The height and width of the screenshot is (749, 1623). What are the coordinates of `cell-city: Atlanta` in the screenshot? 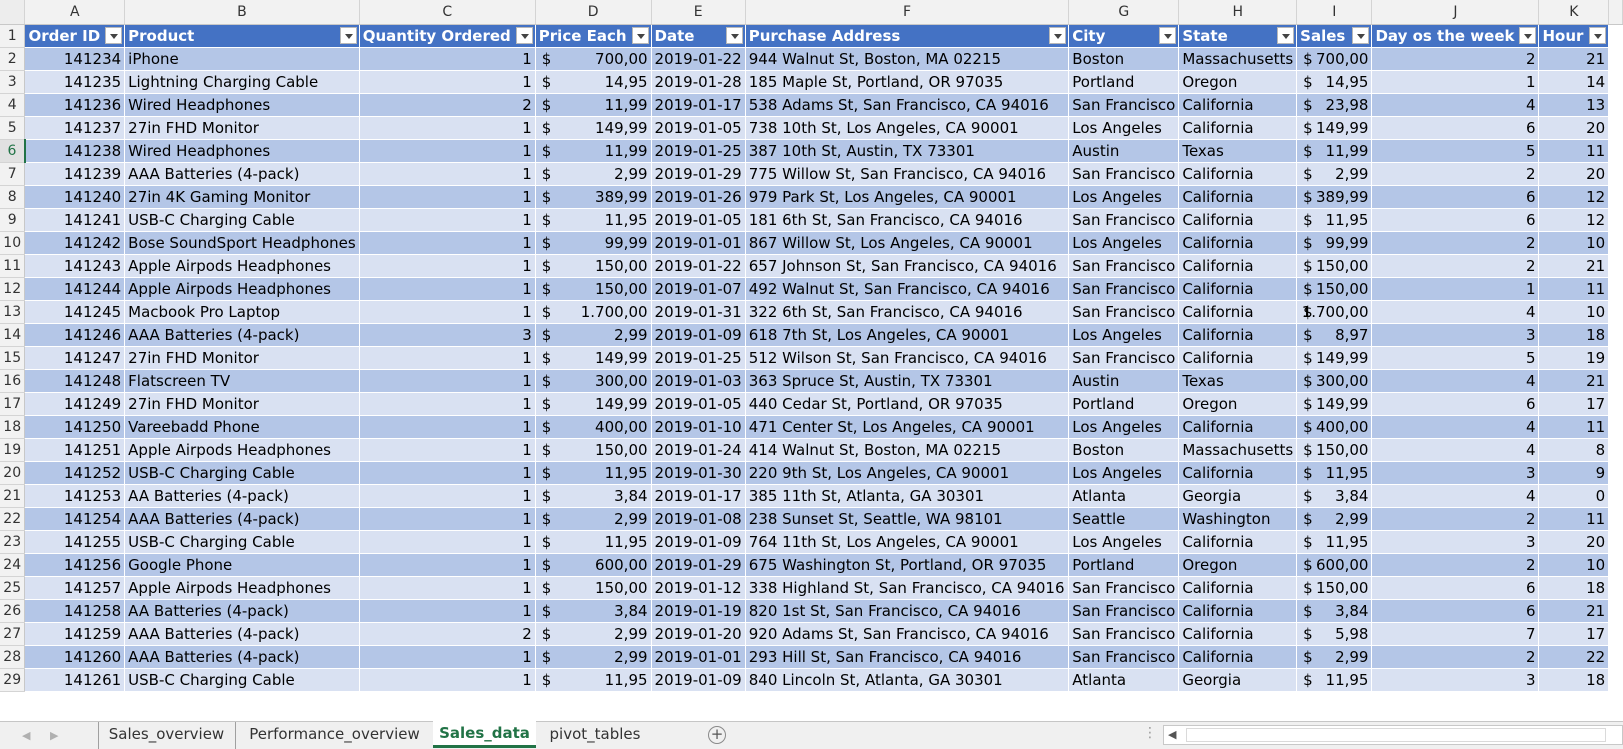 It's located at (1124, 680).